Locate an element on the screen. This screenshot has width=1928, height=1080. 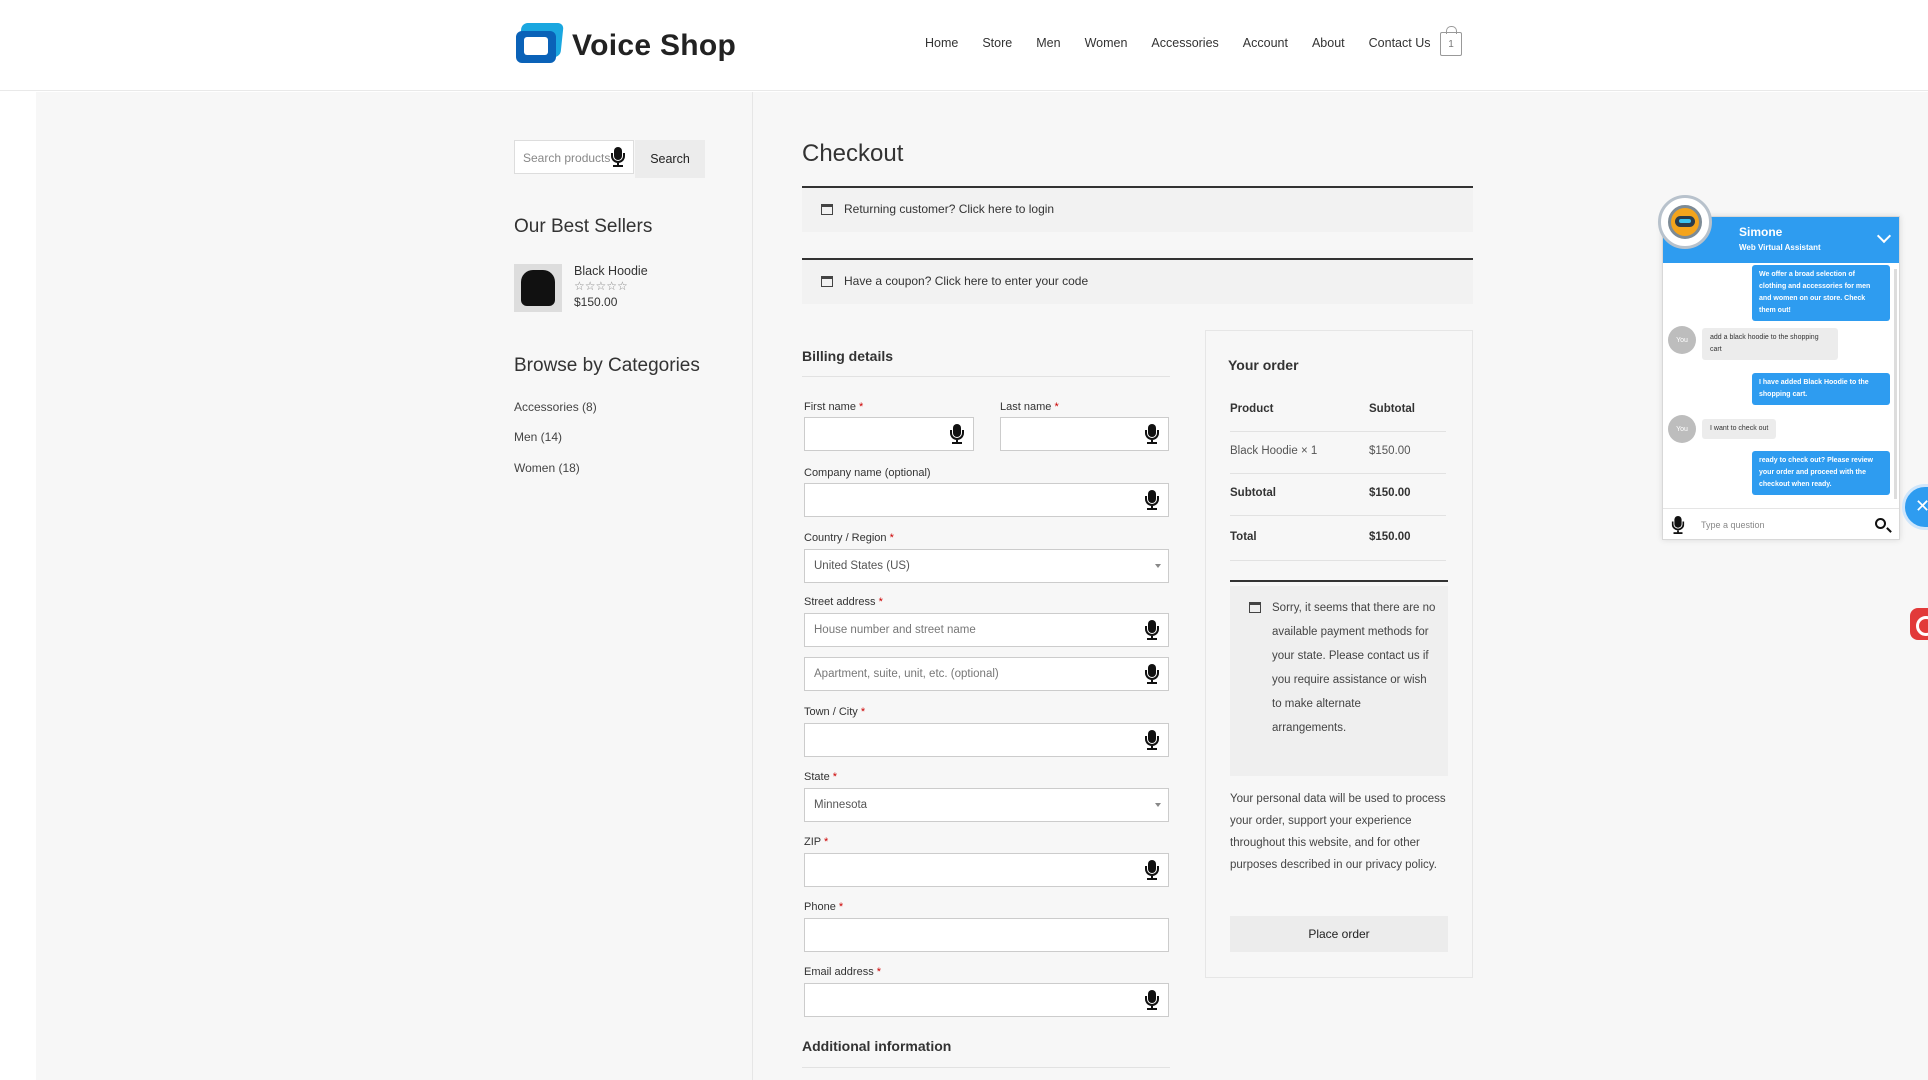
rating-stars: ☆☆☆☆☆ is located at coordinates (601, 286).